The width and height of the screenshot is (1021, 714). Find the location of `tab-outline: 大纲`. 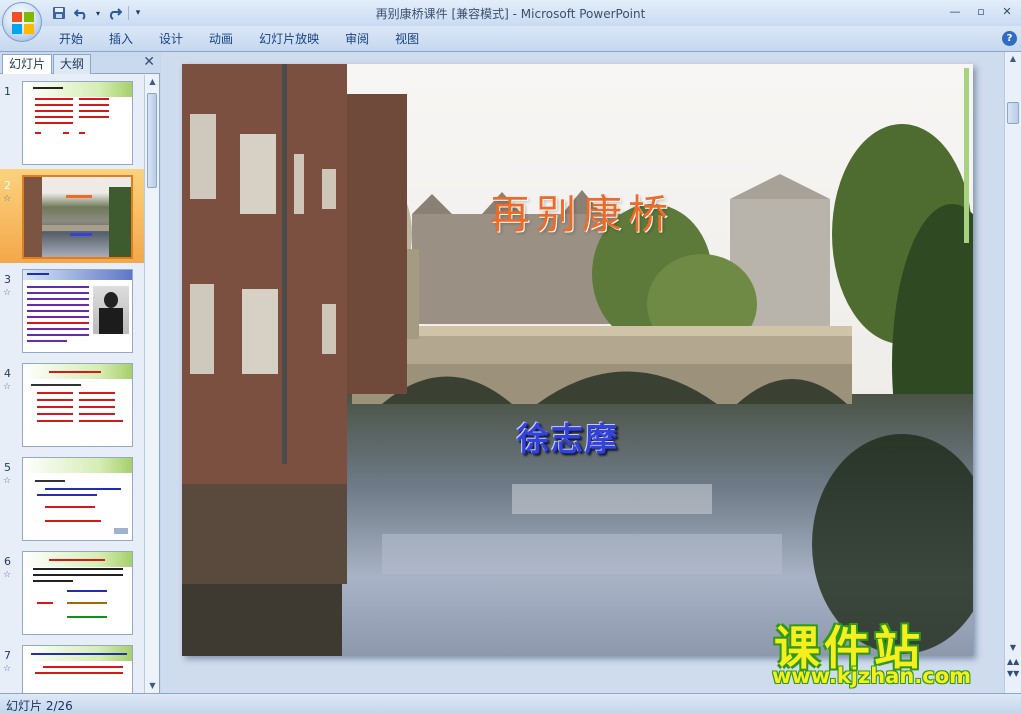

tab-outline: 大纲 is located at coordinates (72, 64).